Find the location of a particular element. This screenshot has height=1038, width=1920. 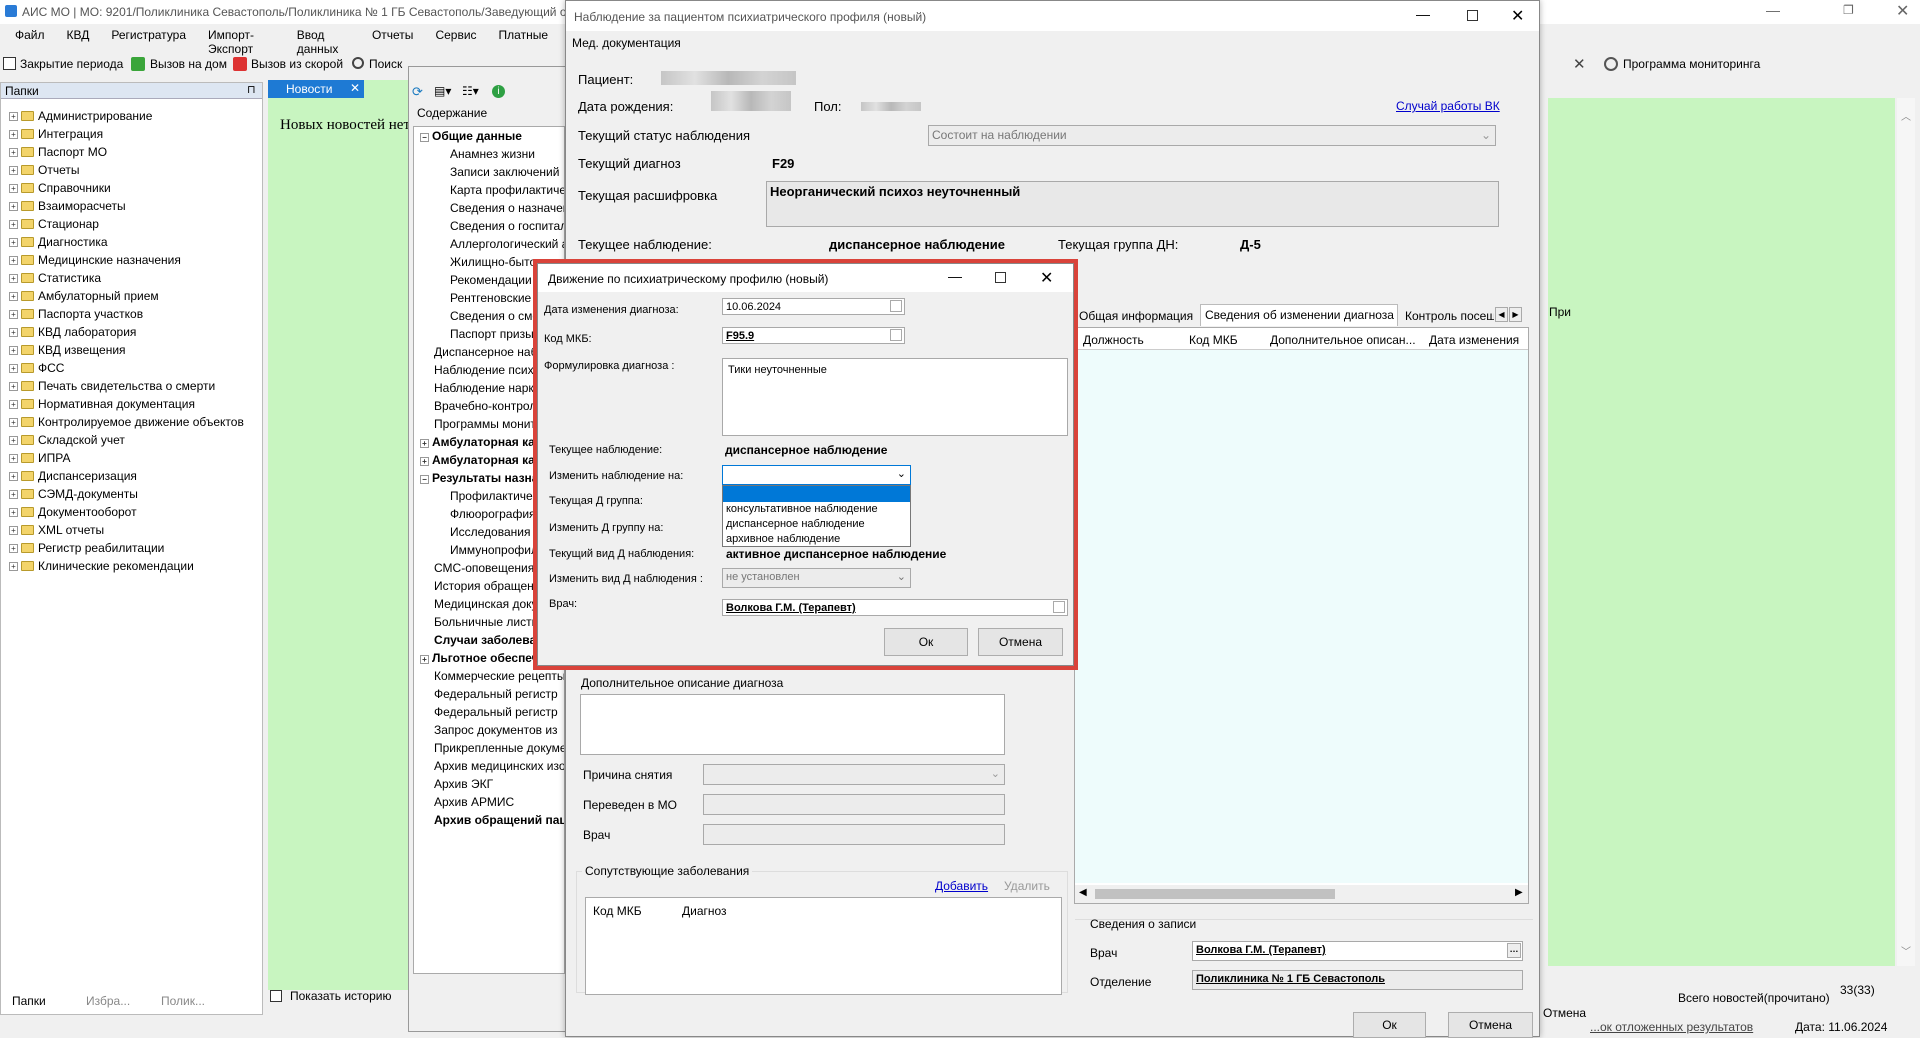

print-icon: ▤▾ is located at coordinates (442, 91).